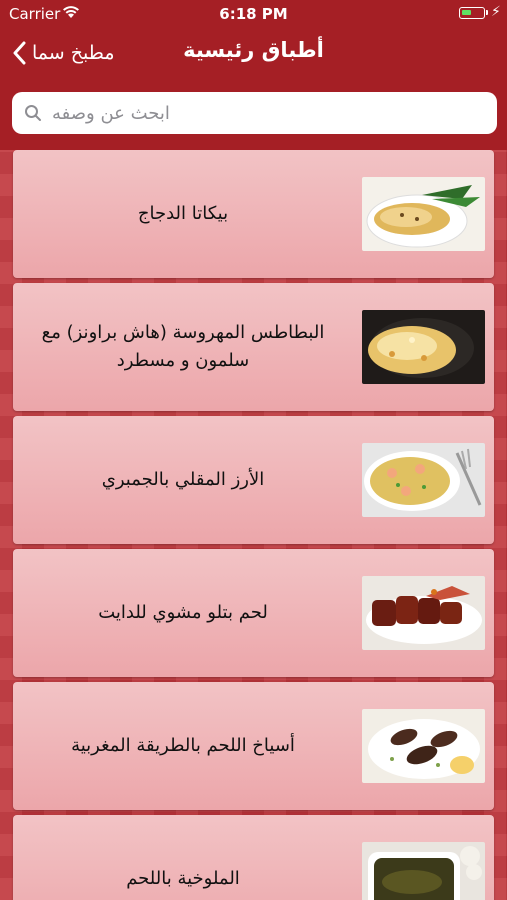  What do you see at coordinates (466, 12) in the screenshot?
I see `battery-level` at bounding box center [466, 12].